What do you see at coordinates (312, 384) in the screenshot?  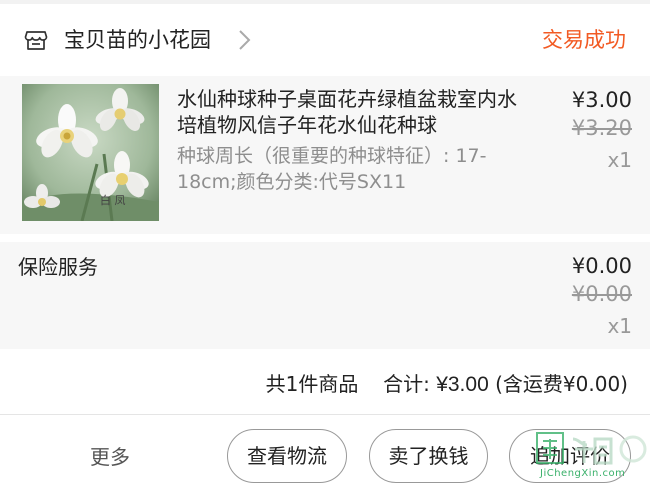 I see `item-count: 共1件商品` at bounding box center [312, 384].